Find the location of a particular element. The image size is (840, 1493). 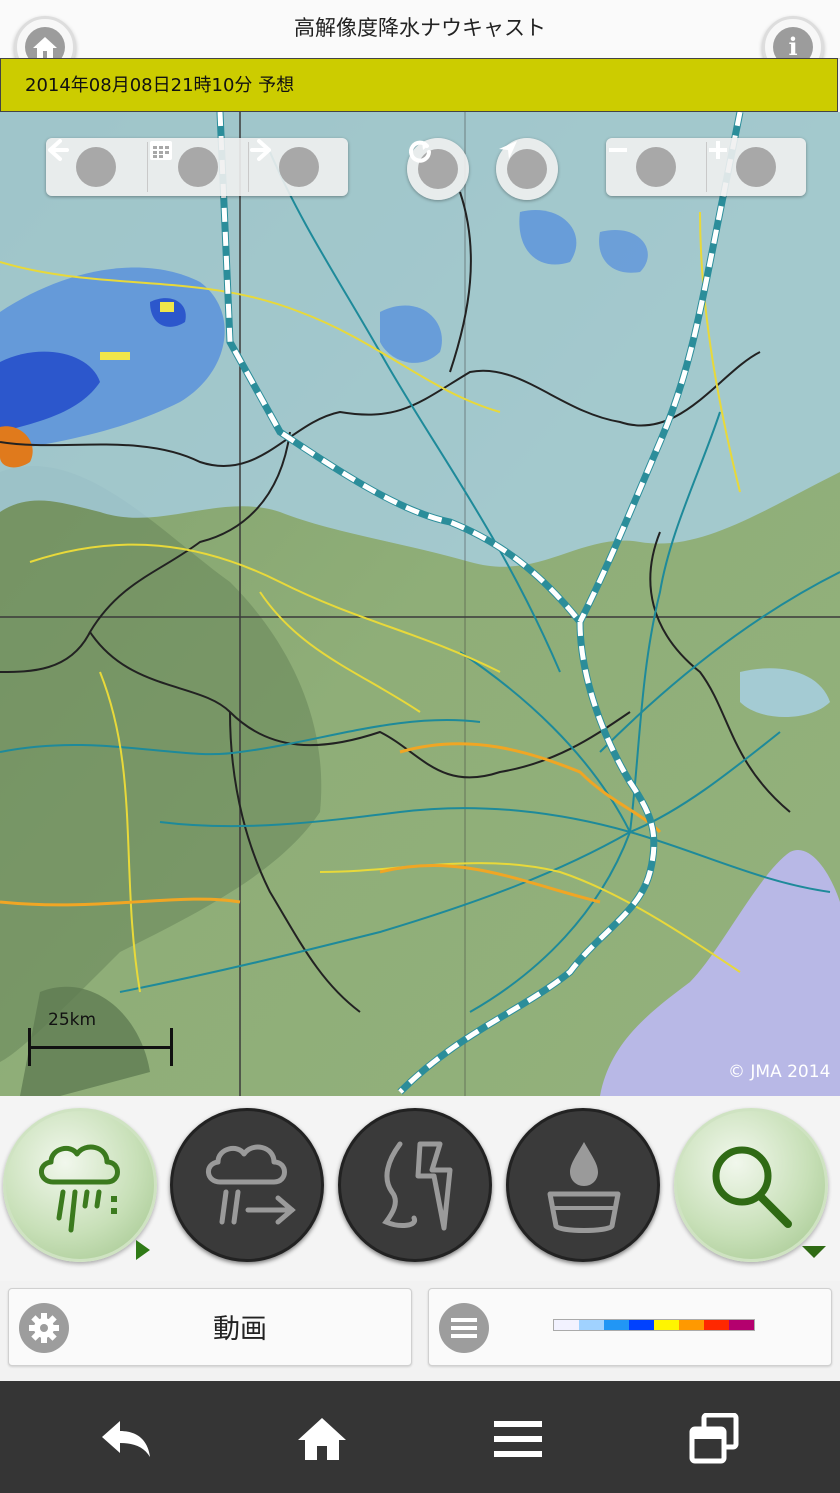

legend-panel is located at coordinates (630, 1327).